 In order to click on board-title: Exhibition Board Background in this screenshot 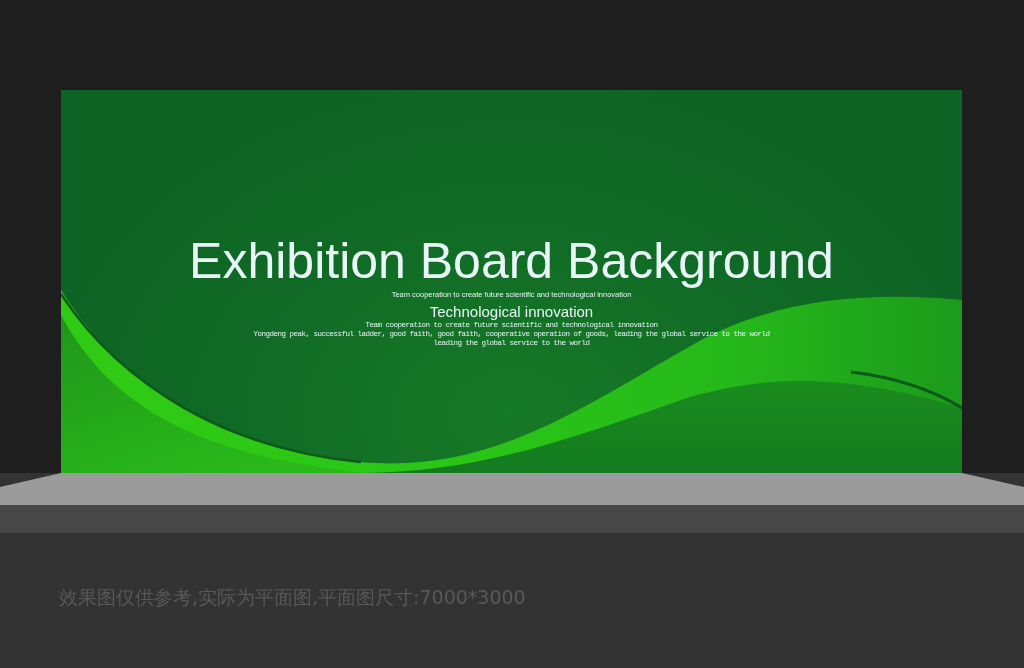, I will do `click(511, 261)`.